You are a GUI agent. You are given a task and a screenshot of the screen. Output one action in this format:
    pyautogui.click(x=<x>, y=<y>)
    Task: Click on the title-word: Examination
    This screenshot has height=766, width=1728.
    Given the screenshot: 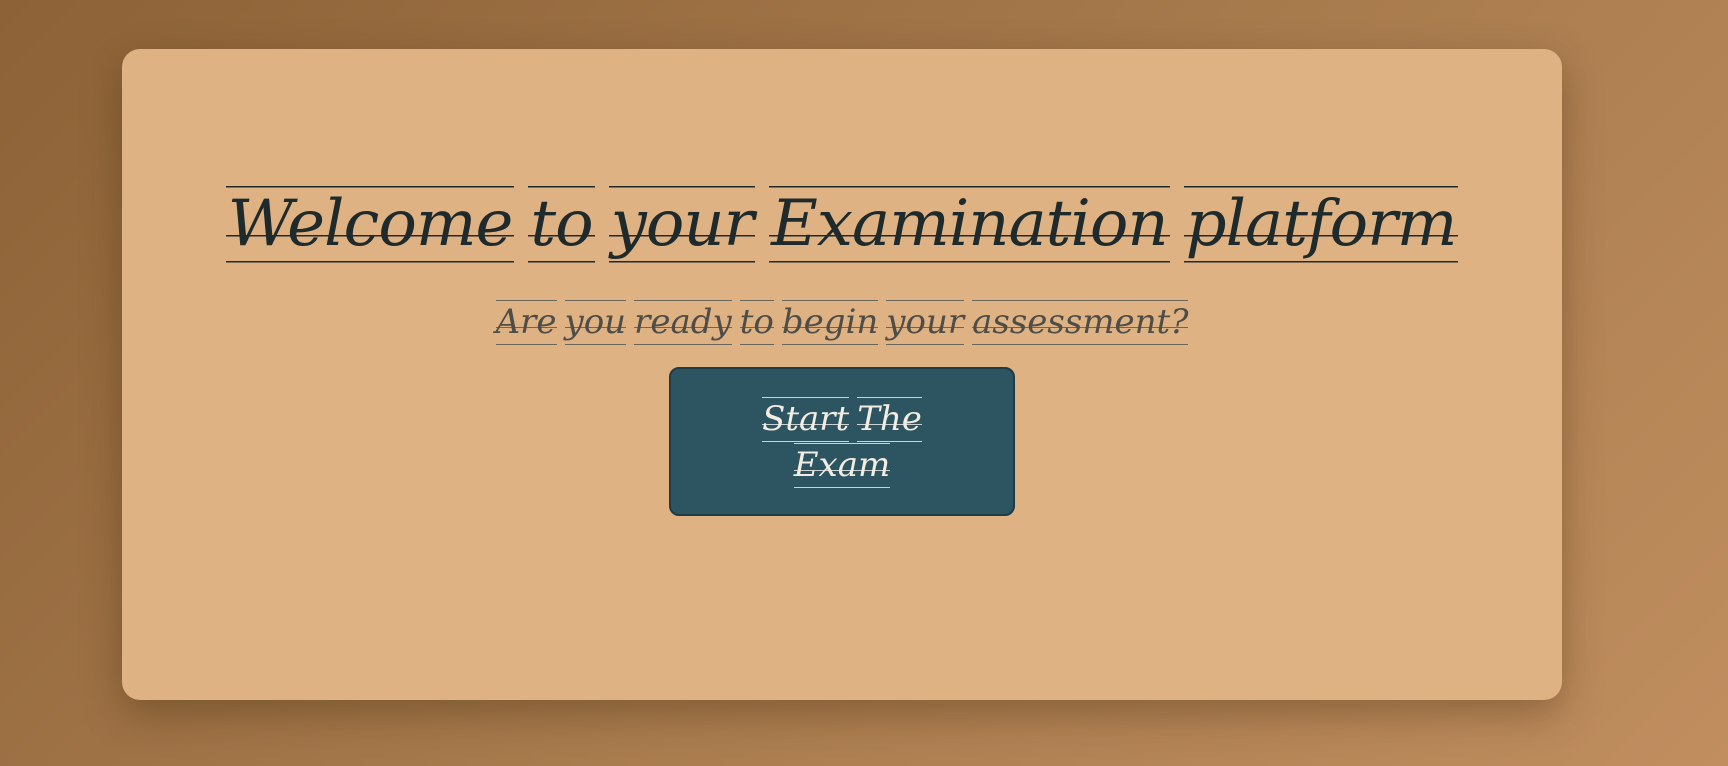 What is the action you would take?
    pyautogui.click(x=970, y=224)
    